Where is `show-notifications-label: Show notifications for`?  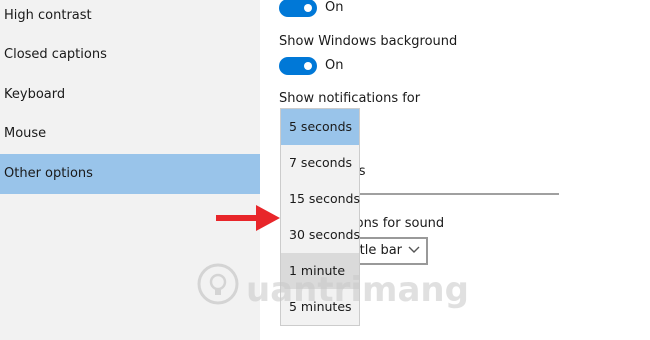
show-notifications-label: Show notifications for is located at coordinates (350, 98).